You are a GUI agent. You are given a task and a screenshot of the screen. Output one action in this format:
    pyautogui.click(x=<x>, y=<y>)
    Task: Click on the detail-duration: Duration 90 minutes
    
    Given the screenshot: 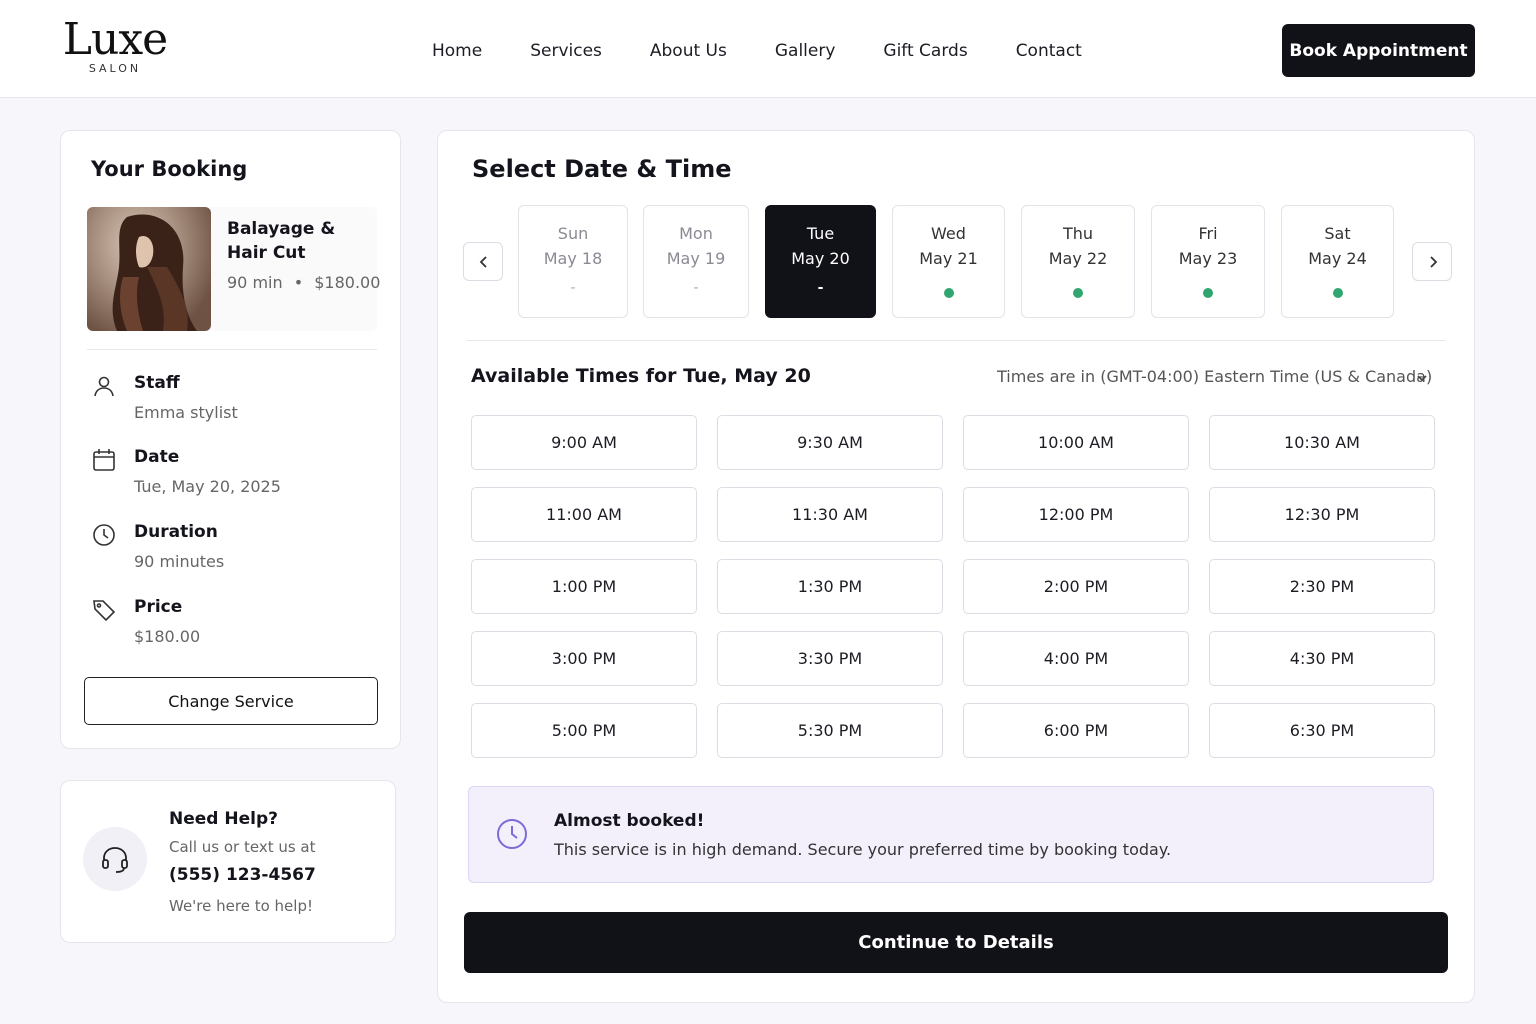 What is the action you would take?
    pyautogui.click(x=231, y=552)
    